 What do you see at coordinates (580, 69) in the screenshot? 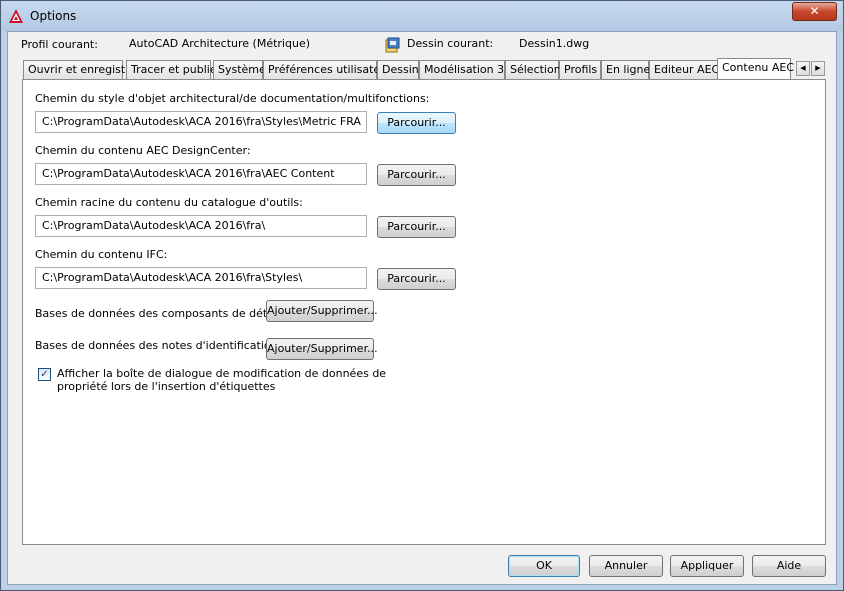
I see `tab-profils: Profils` at bounding box center [580, 69].